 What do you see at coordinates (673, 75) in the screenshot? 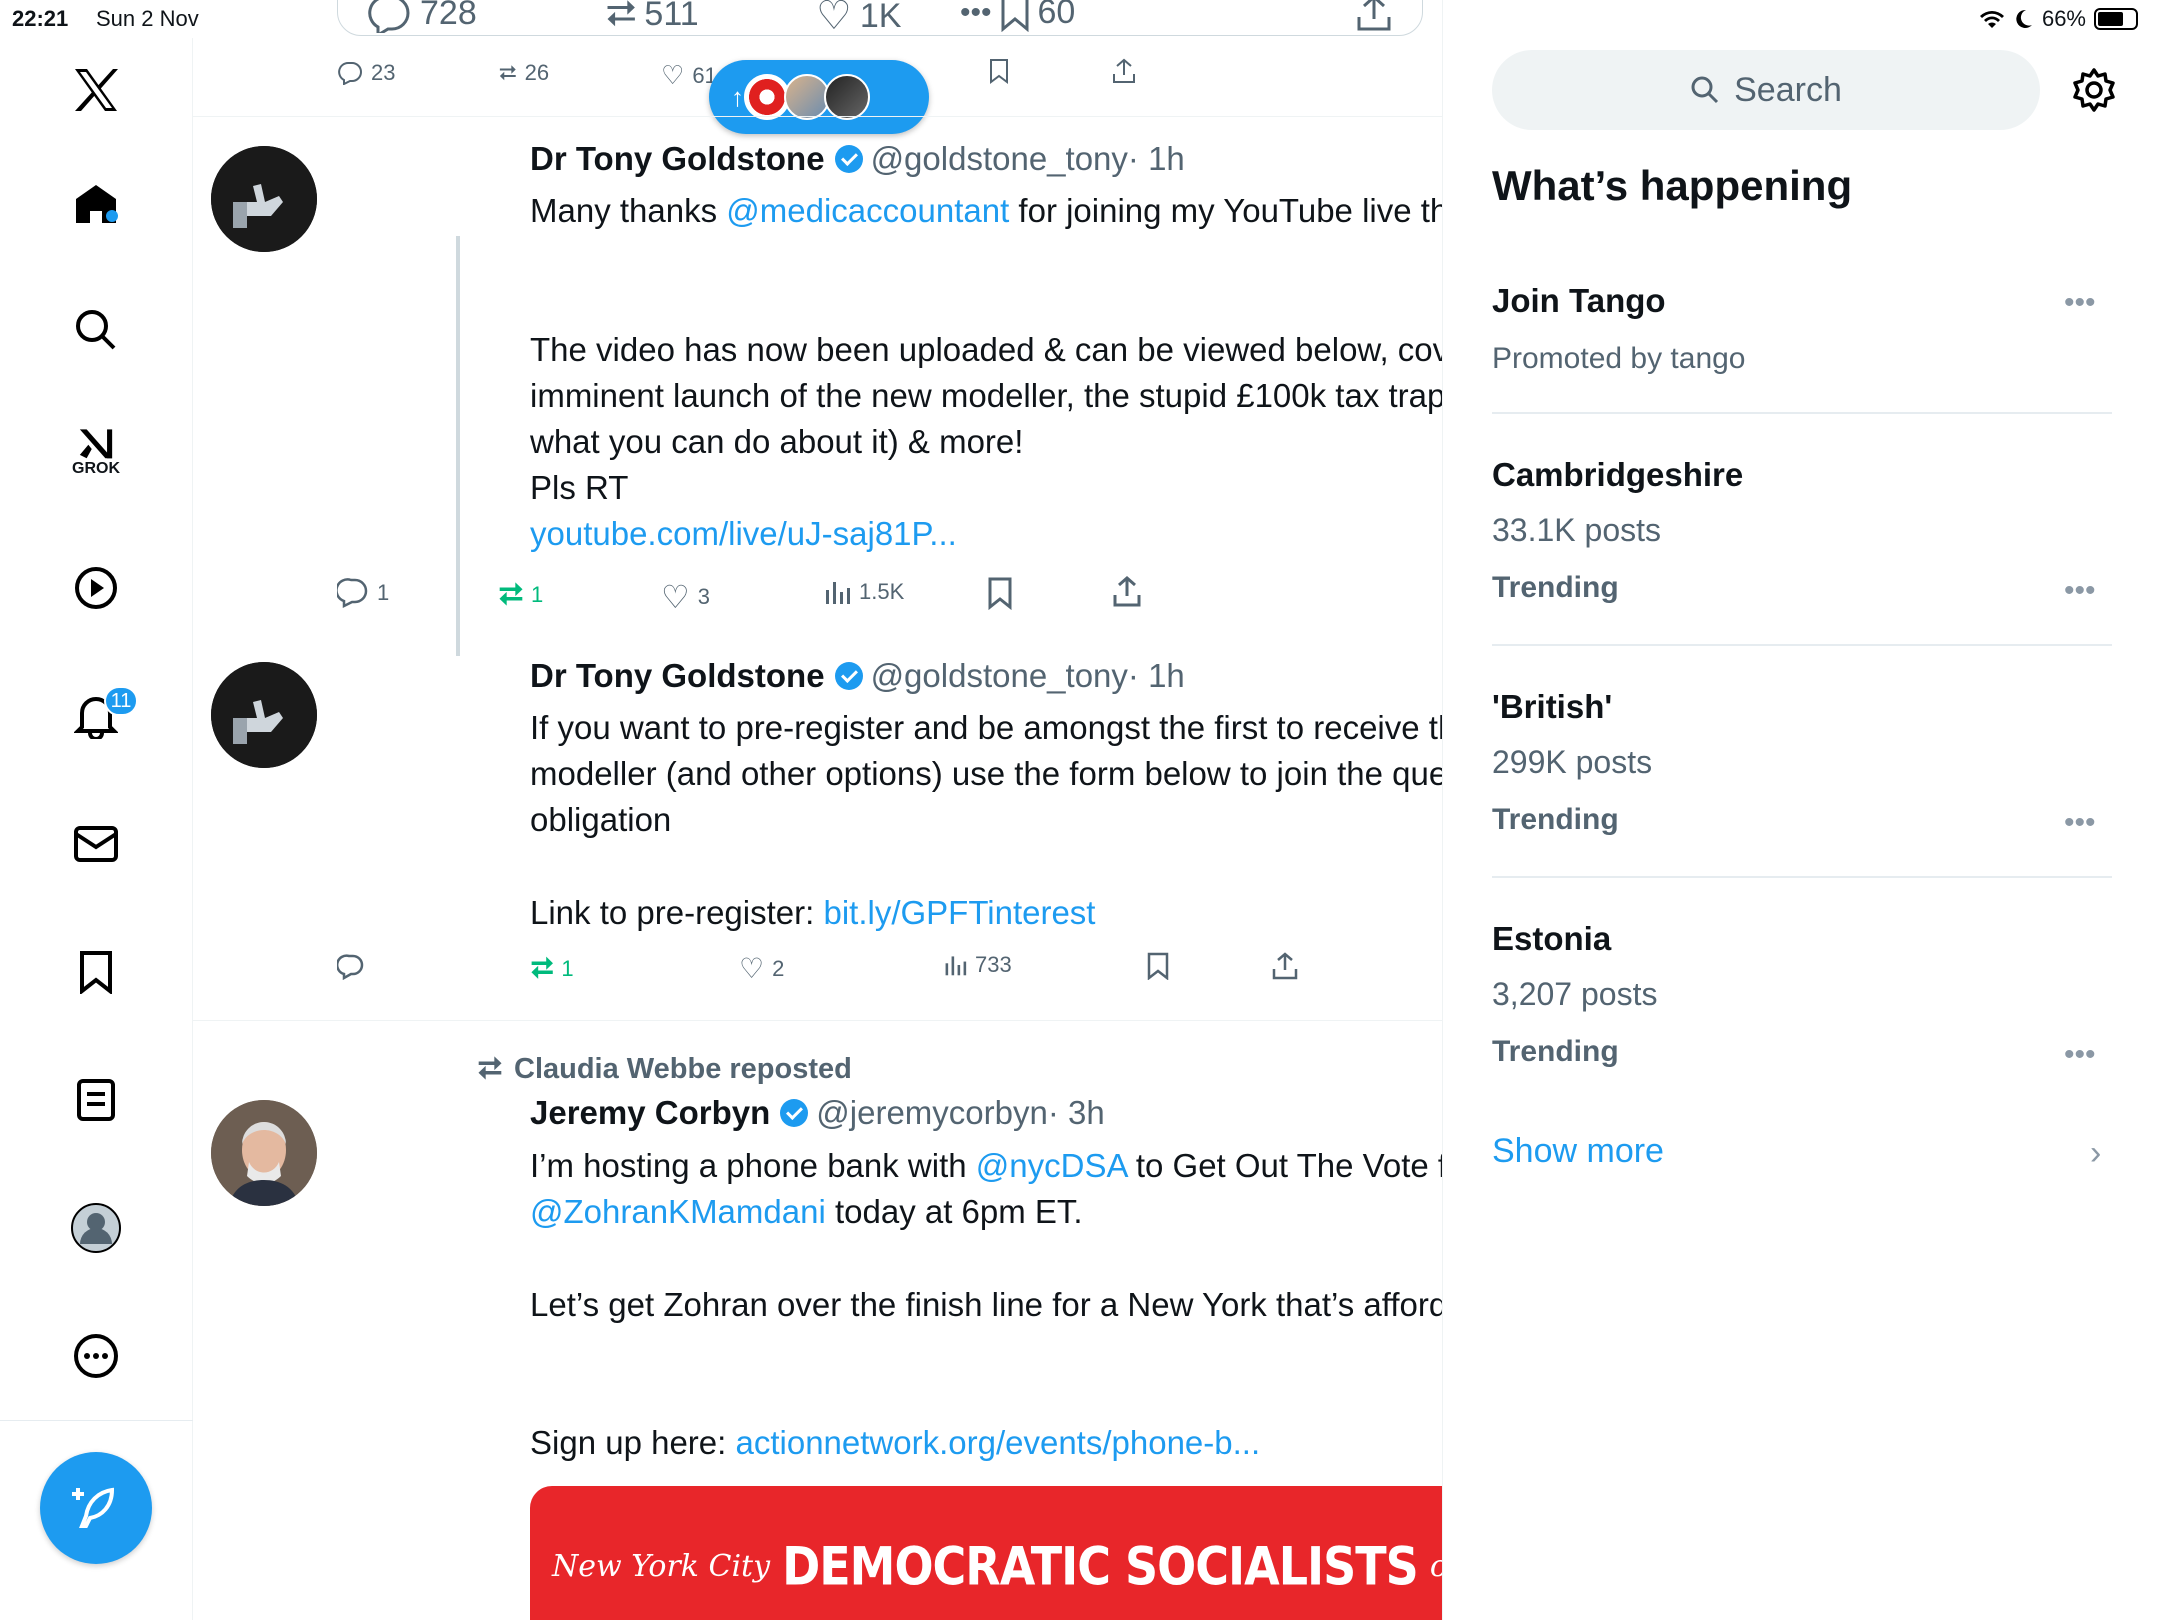
I see `heart-icon: ♡` at bounding box center [673, 75].